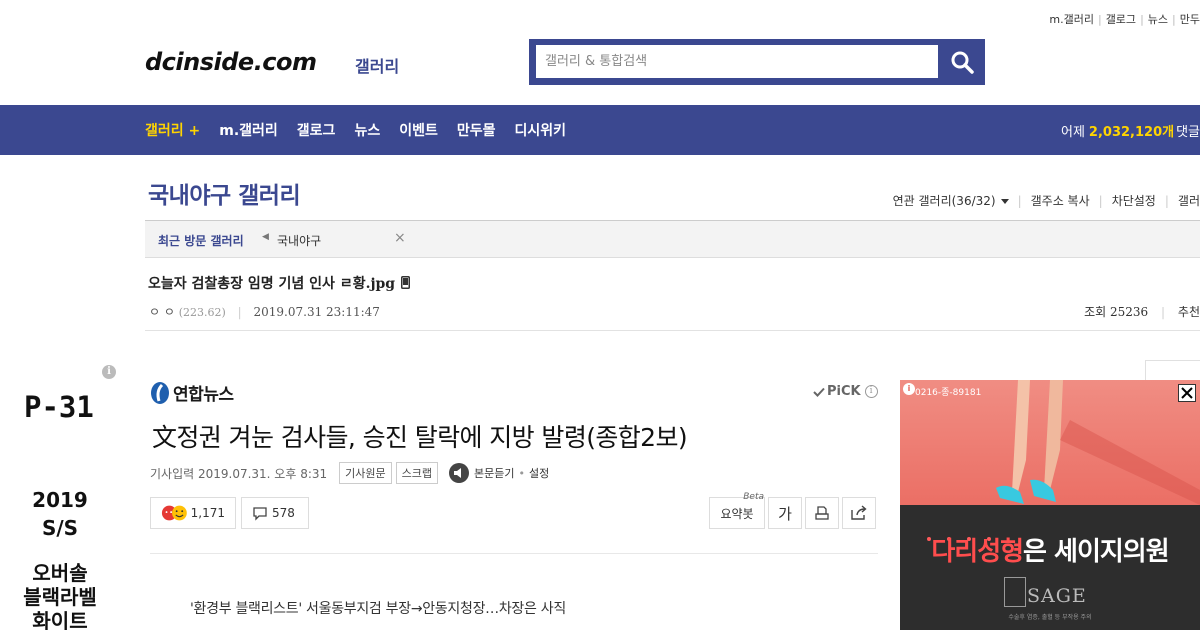 This screenshot has height=630, width=1200. Describe the element at coordinates (977, 552) in the screenshot. I see `ad-headline-red: 다리성형` at that location.